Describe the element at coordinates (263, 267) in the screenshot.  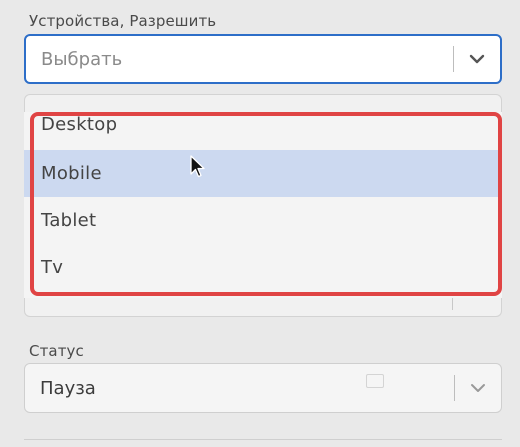
I see `dropdown-option-tv: Tv` at that location.